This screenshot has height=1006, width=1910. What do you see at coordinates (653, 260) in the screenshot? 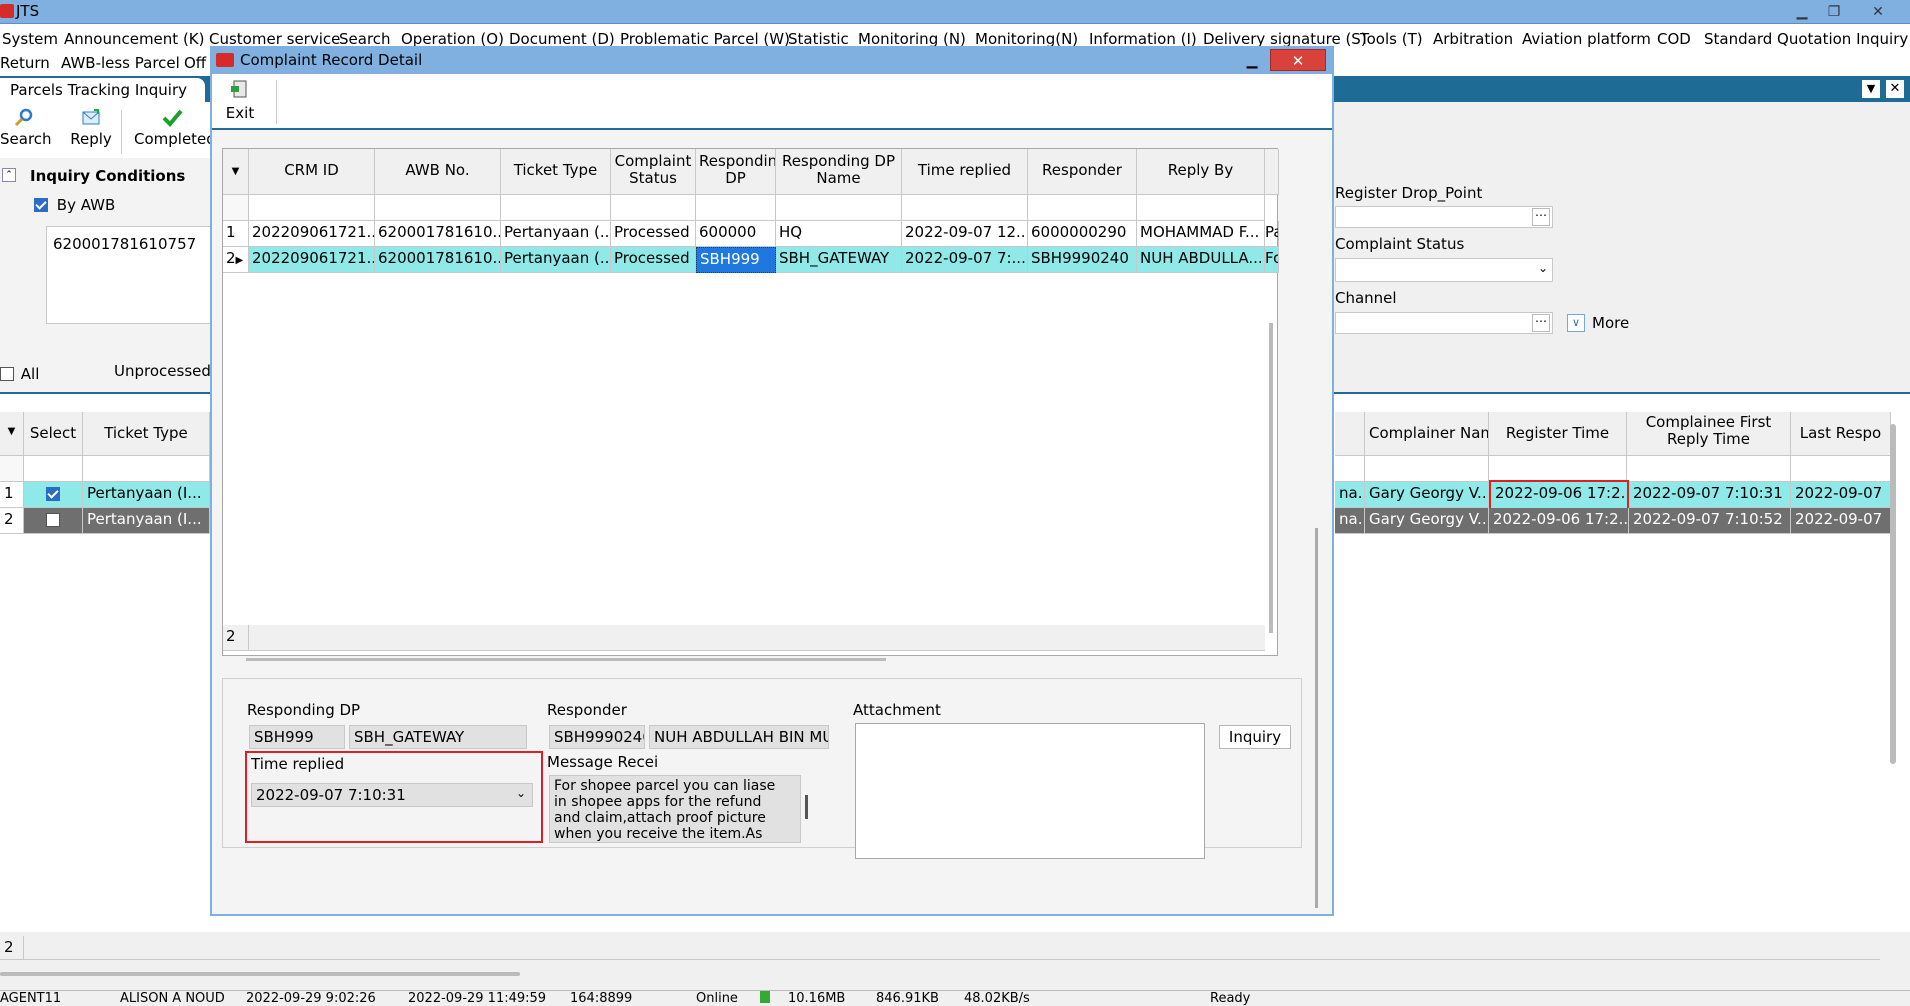
I see `table-cell: Processed` at bounding box center [653, 260].